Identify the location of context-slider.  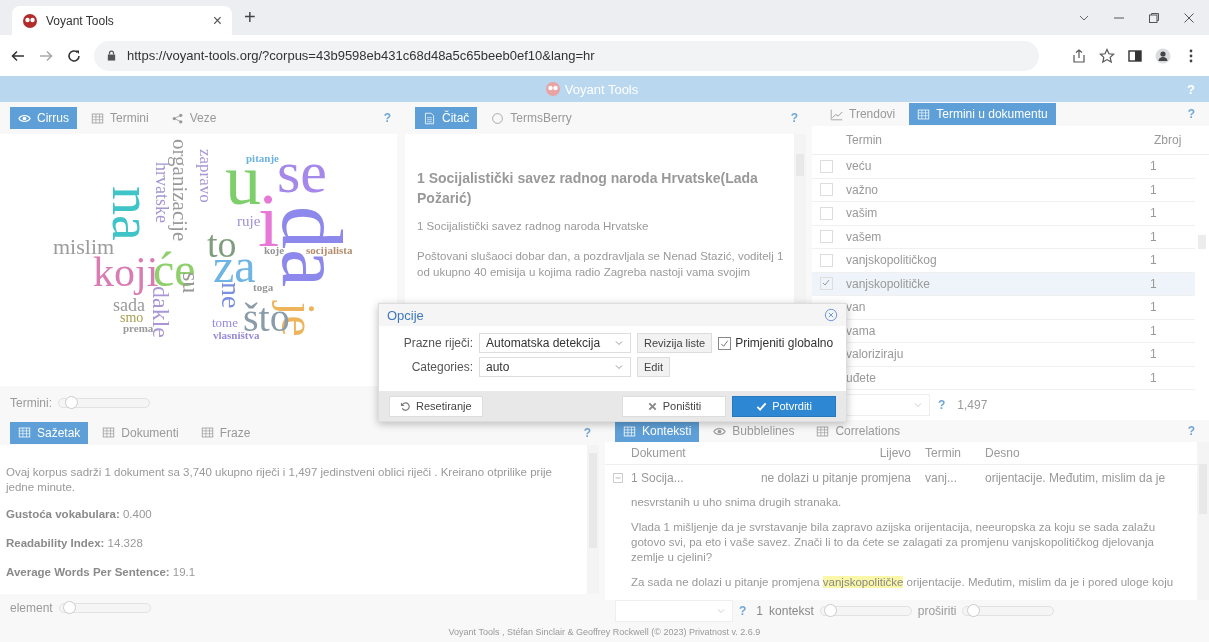
(865, 611).